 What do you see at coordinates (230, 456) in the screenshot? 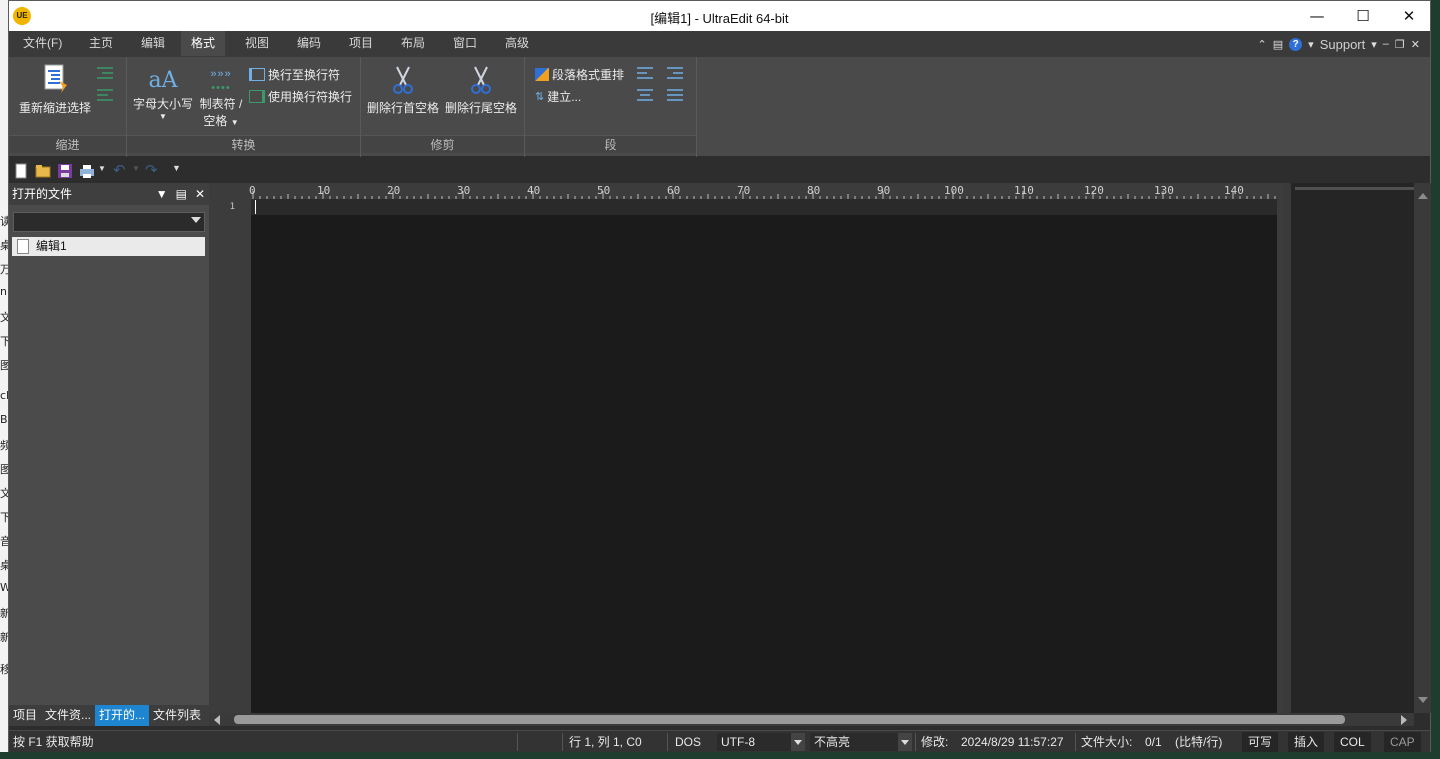
I see `line-number-gutter: 1` at bounding box center [230, 456].